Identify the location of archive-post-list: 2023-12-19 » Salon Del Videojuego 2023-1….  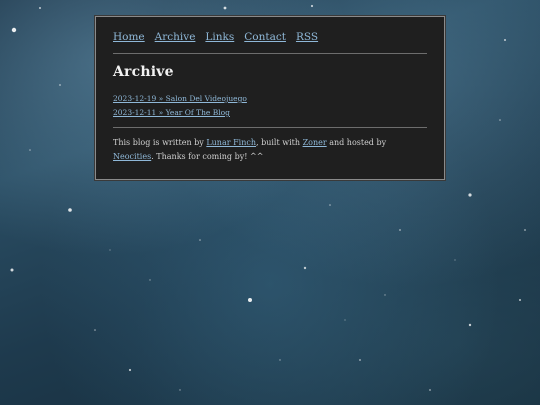
(270, 106).